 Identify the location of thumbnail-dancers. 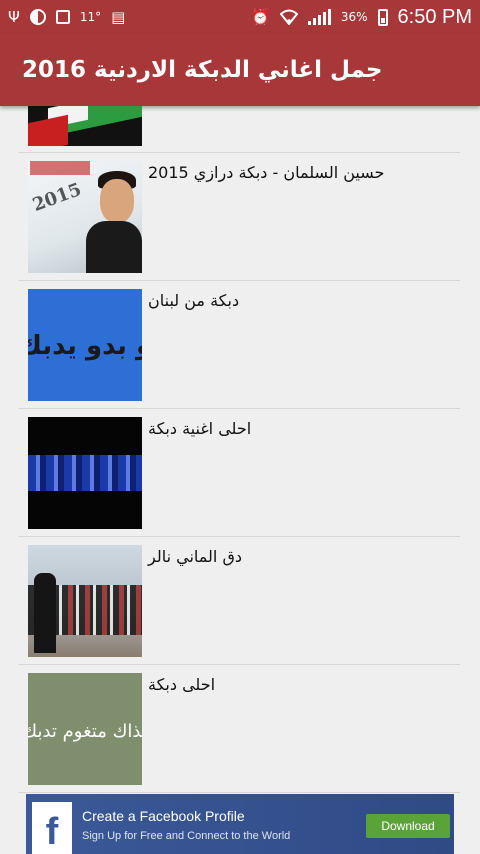
(85, 601).